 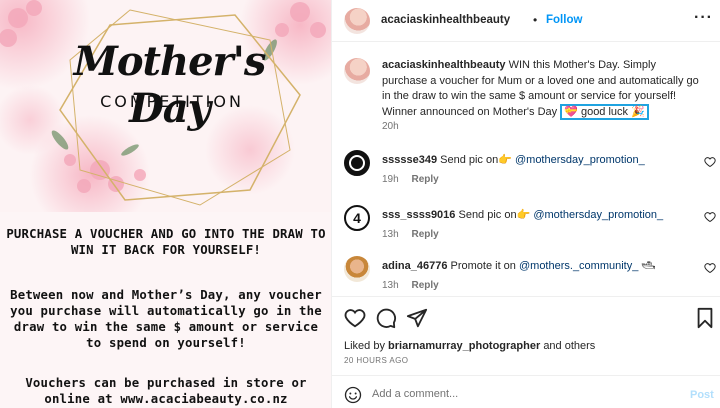 What do you see at coordinates (526, 21) in the screenshot?
I see `post-header: acaciaskinhealthbeauty • Follow ···` at bounding box center [526, 21].